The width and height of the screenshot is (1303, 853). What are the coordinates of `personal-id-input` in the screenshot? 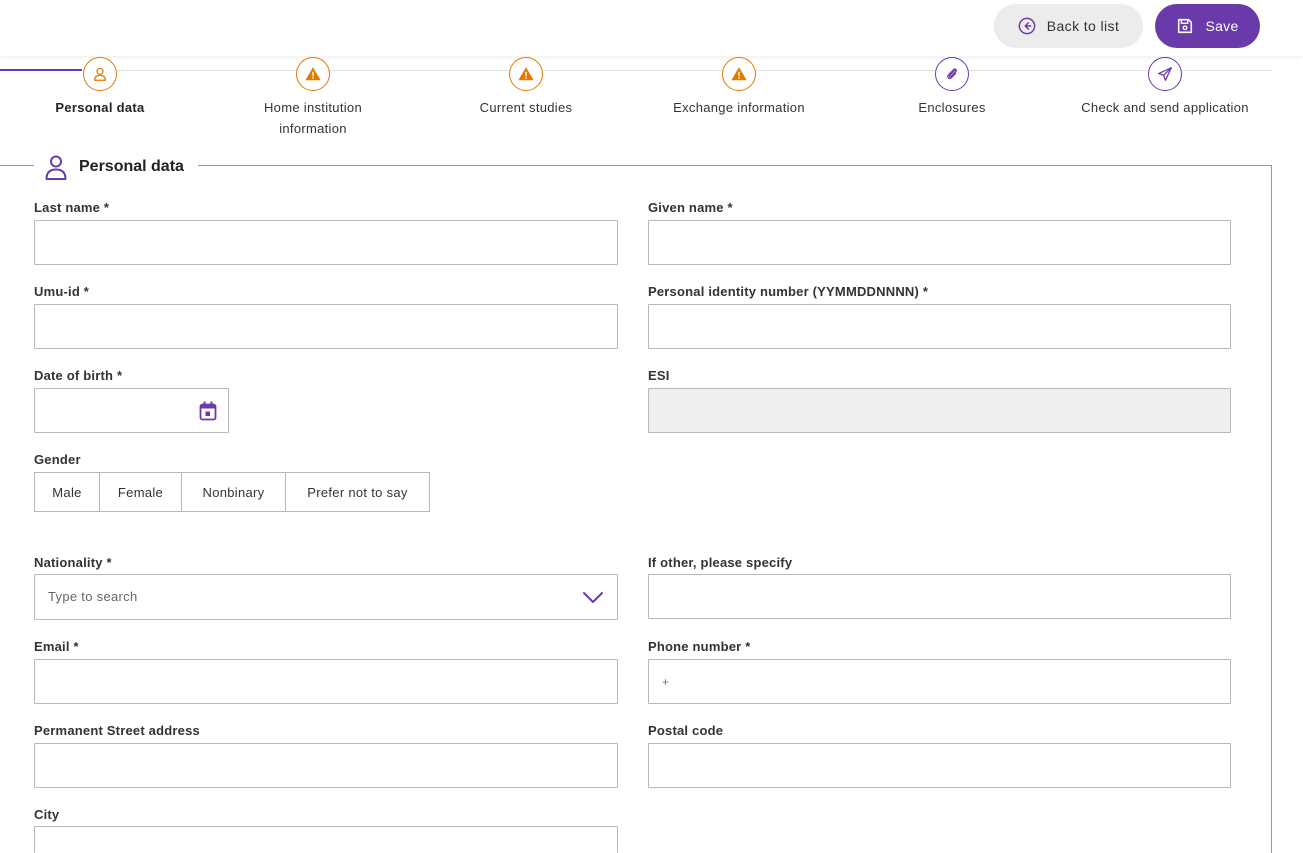 It's located at (939, 326).